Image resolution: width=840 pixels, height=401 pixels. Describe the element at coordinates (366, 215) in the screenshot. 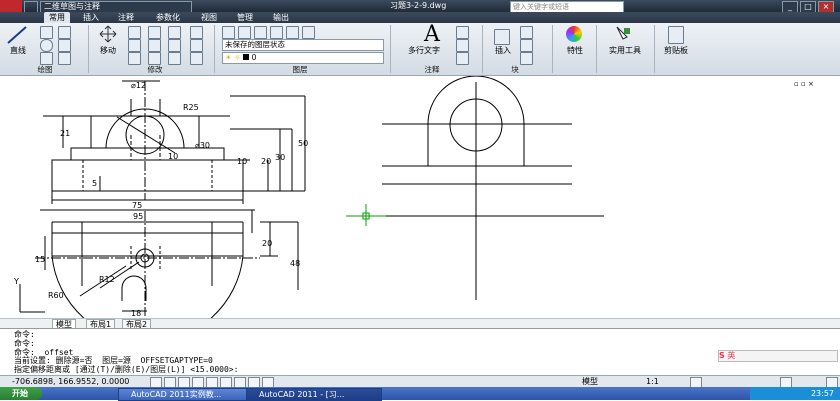

I see `crosshair-cursor` at that location.